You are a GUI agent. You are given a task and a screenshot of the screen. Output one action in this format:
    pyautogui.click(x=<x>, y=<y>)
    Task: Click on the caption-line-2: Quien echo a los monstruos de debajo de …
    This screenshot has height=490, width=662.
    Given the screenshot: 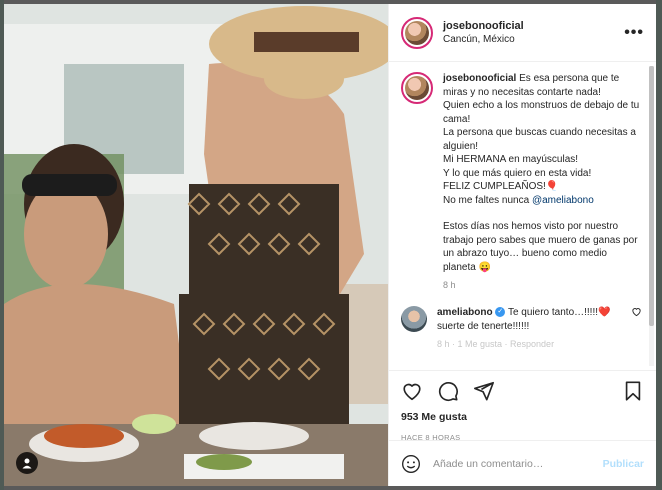 What is the action you would take?
    pyautogui.click(x=541, y=112)
    